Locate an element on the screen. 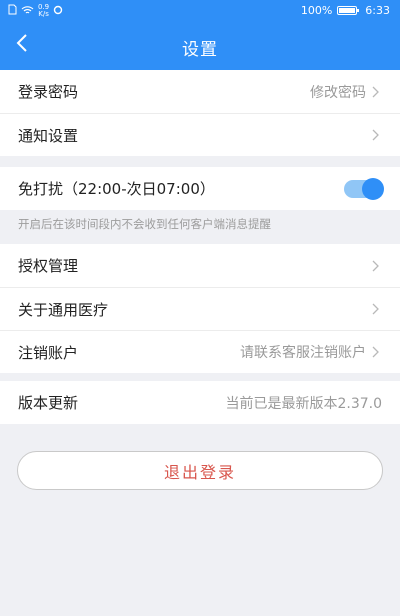  about-label: 关于通用医疗 is located at coordinates (63, 309).